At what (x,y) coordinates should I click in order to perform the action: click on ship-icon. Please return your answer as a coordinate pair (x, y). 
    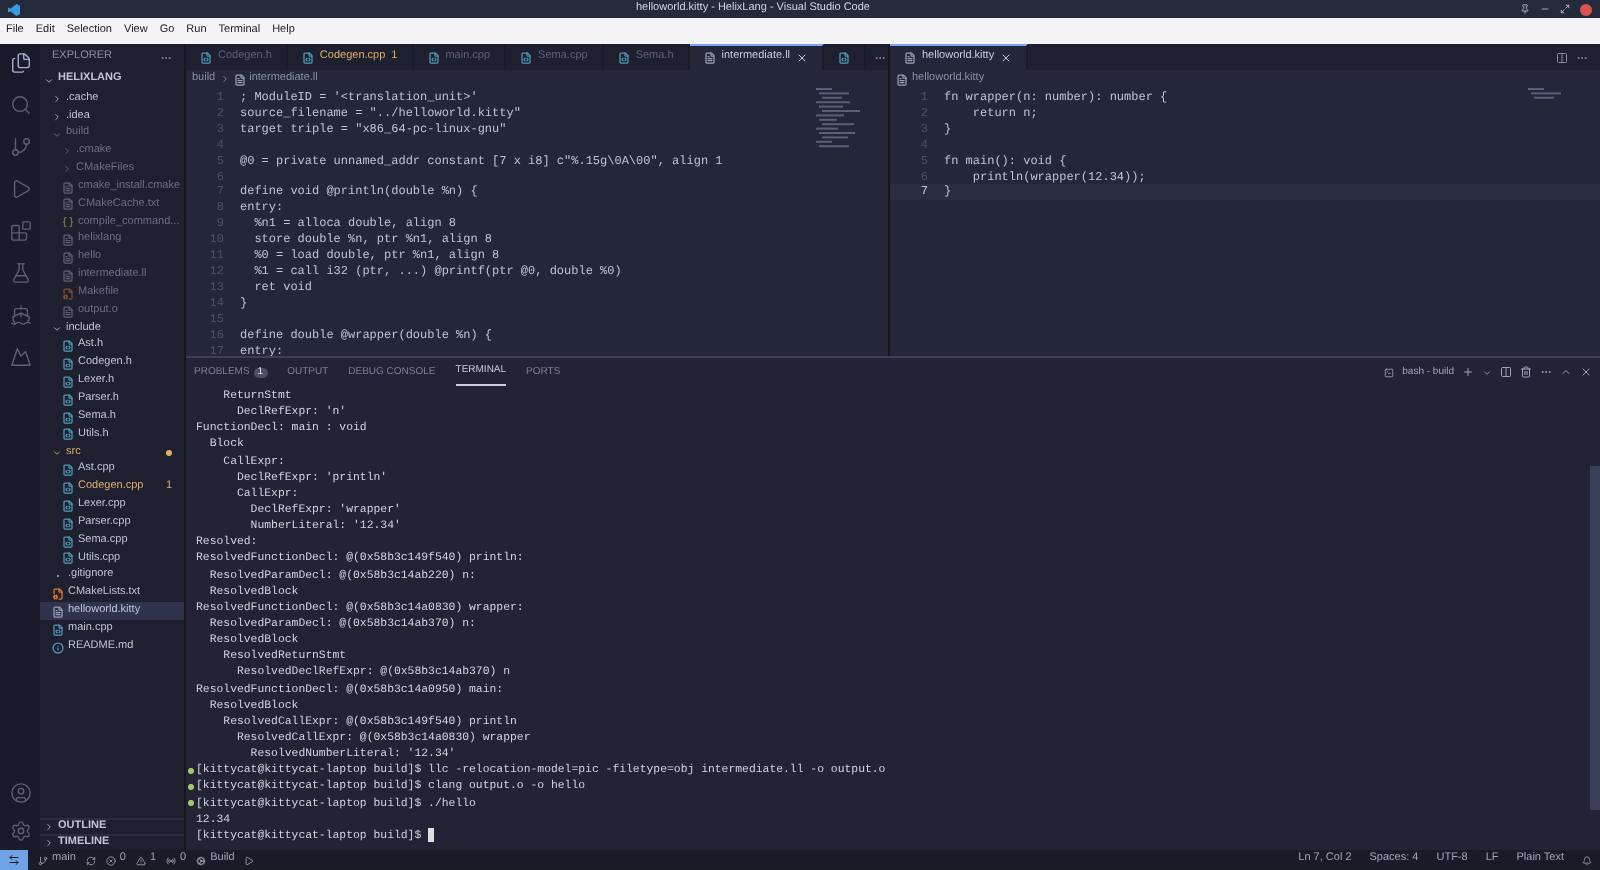
    Looking at the image, I should click on (20, 315).